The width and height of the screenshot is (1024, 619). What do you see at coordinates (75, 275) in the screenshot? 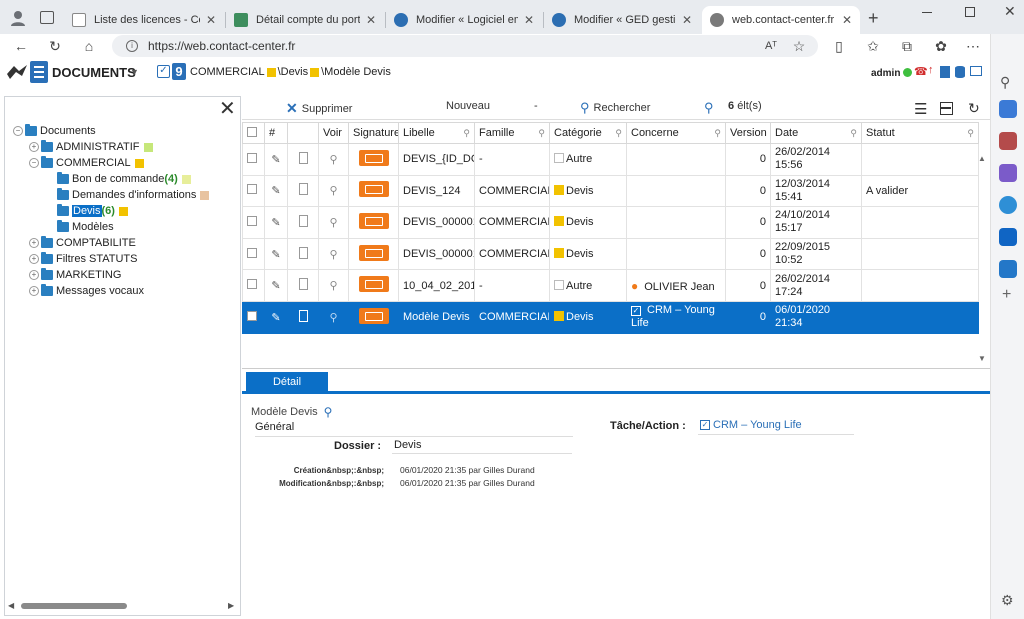
I see `tree-item: + MARKETING` at bounding box center [75, 275].